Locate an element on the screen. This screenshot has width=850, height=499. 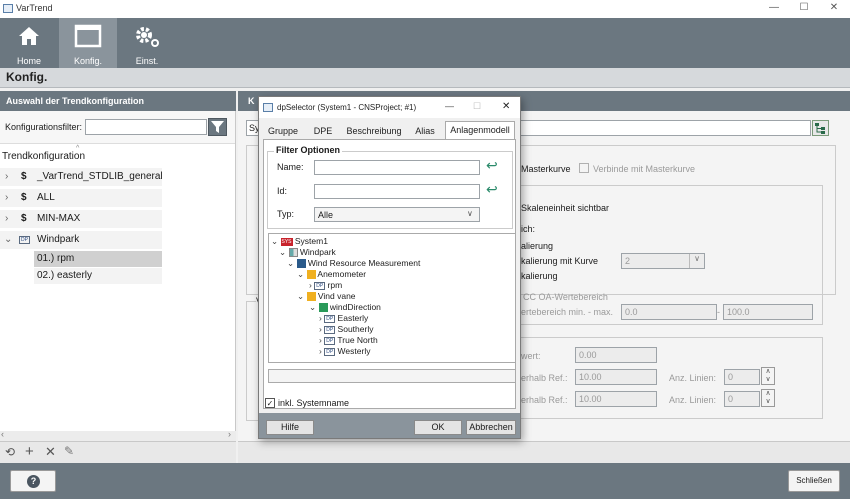
page-title: Konfig. is located at coordinates (27, 77).